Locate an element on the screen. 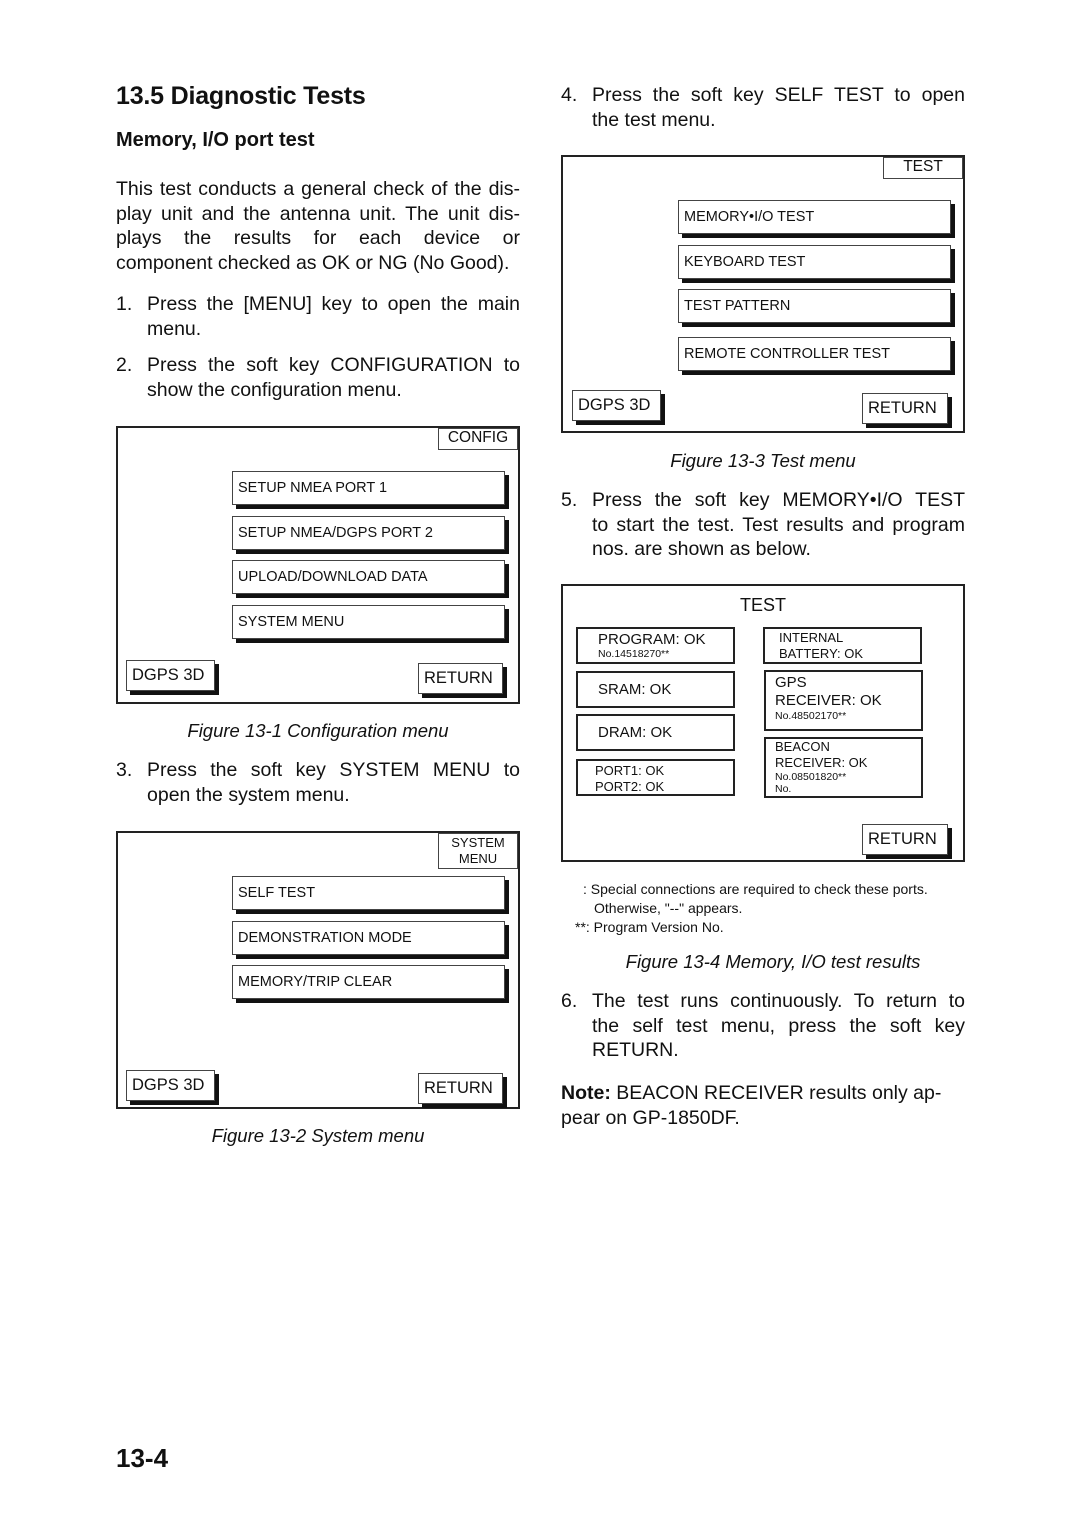 Image resolution: width=1080 pixels, height=1526 pixels. system-menu-button: SYSTEM MENU is located at coordinates (368, 622).